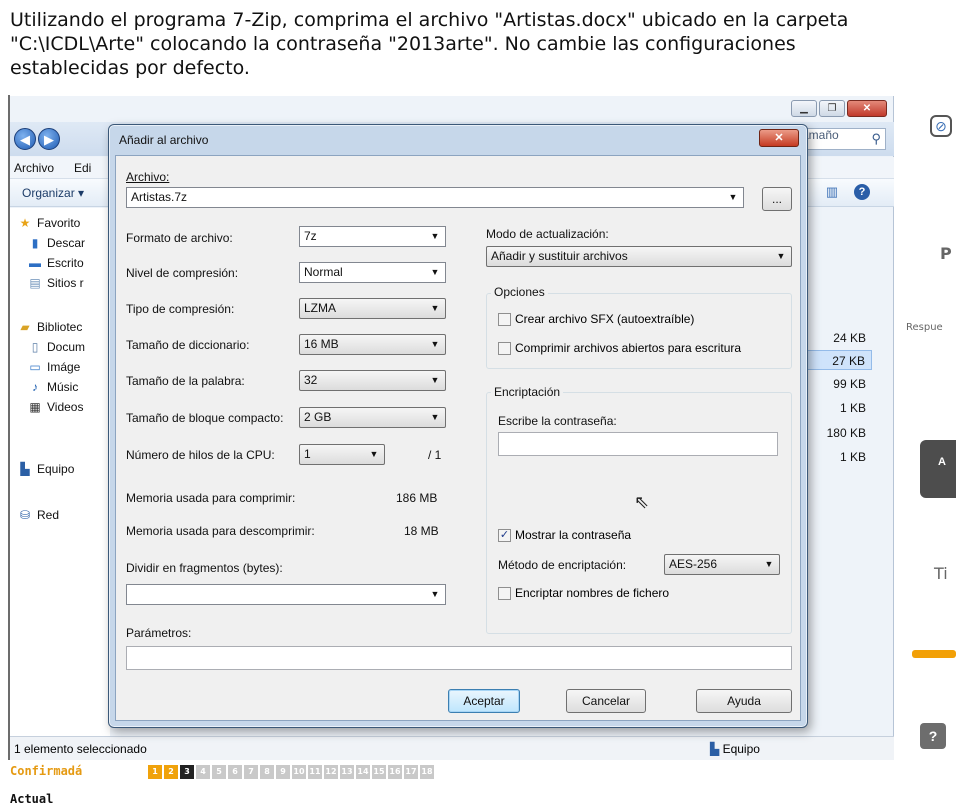  Describe the element at coordinates (159, 633) in the screenshot. I see `parameters-label: Parámetros:` at that location.